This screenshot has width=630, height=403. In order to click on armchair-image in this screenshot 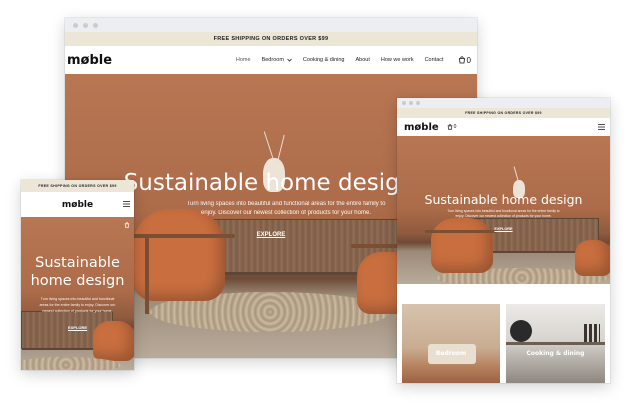, I will do `click(592, 258)`.